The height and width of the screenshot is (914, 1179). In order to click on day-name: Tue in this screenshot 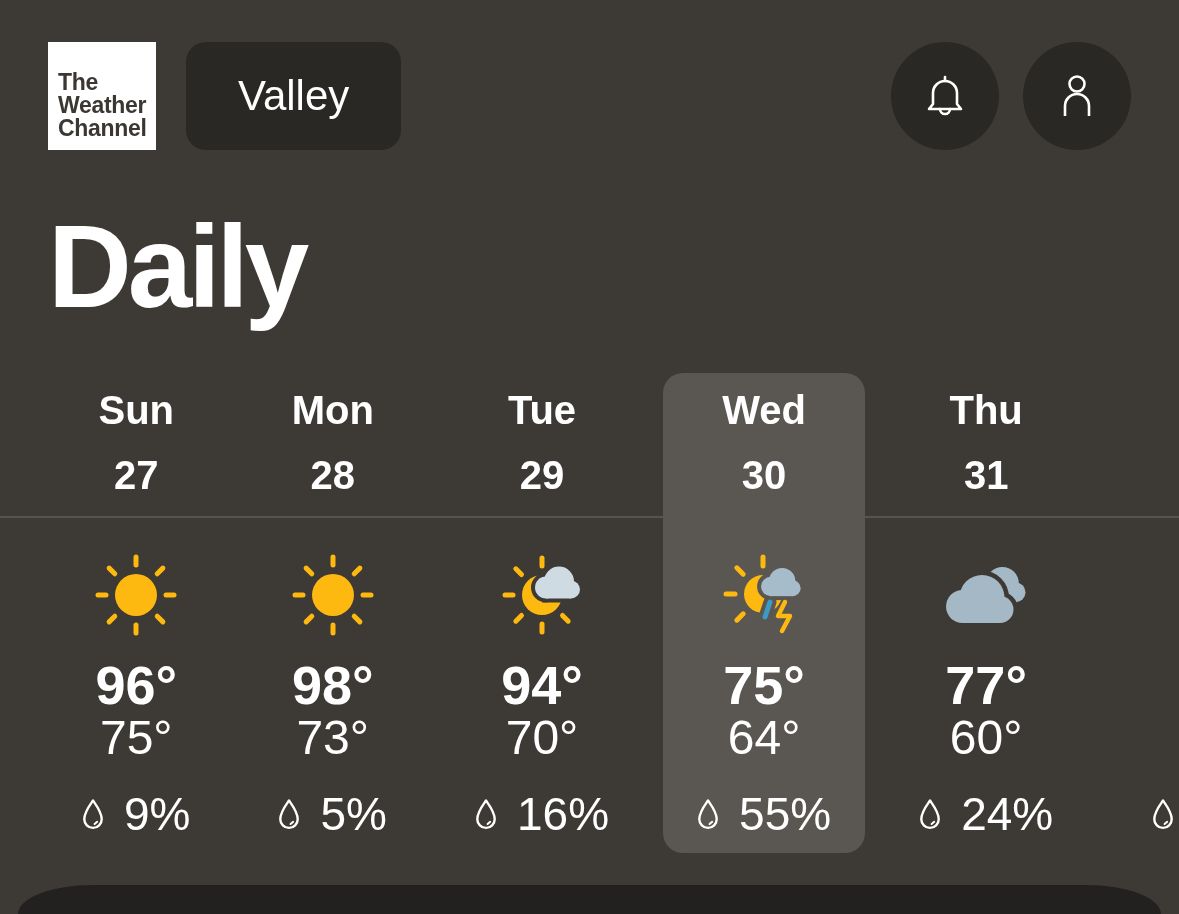, I will do `click(542, 410)`.